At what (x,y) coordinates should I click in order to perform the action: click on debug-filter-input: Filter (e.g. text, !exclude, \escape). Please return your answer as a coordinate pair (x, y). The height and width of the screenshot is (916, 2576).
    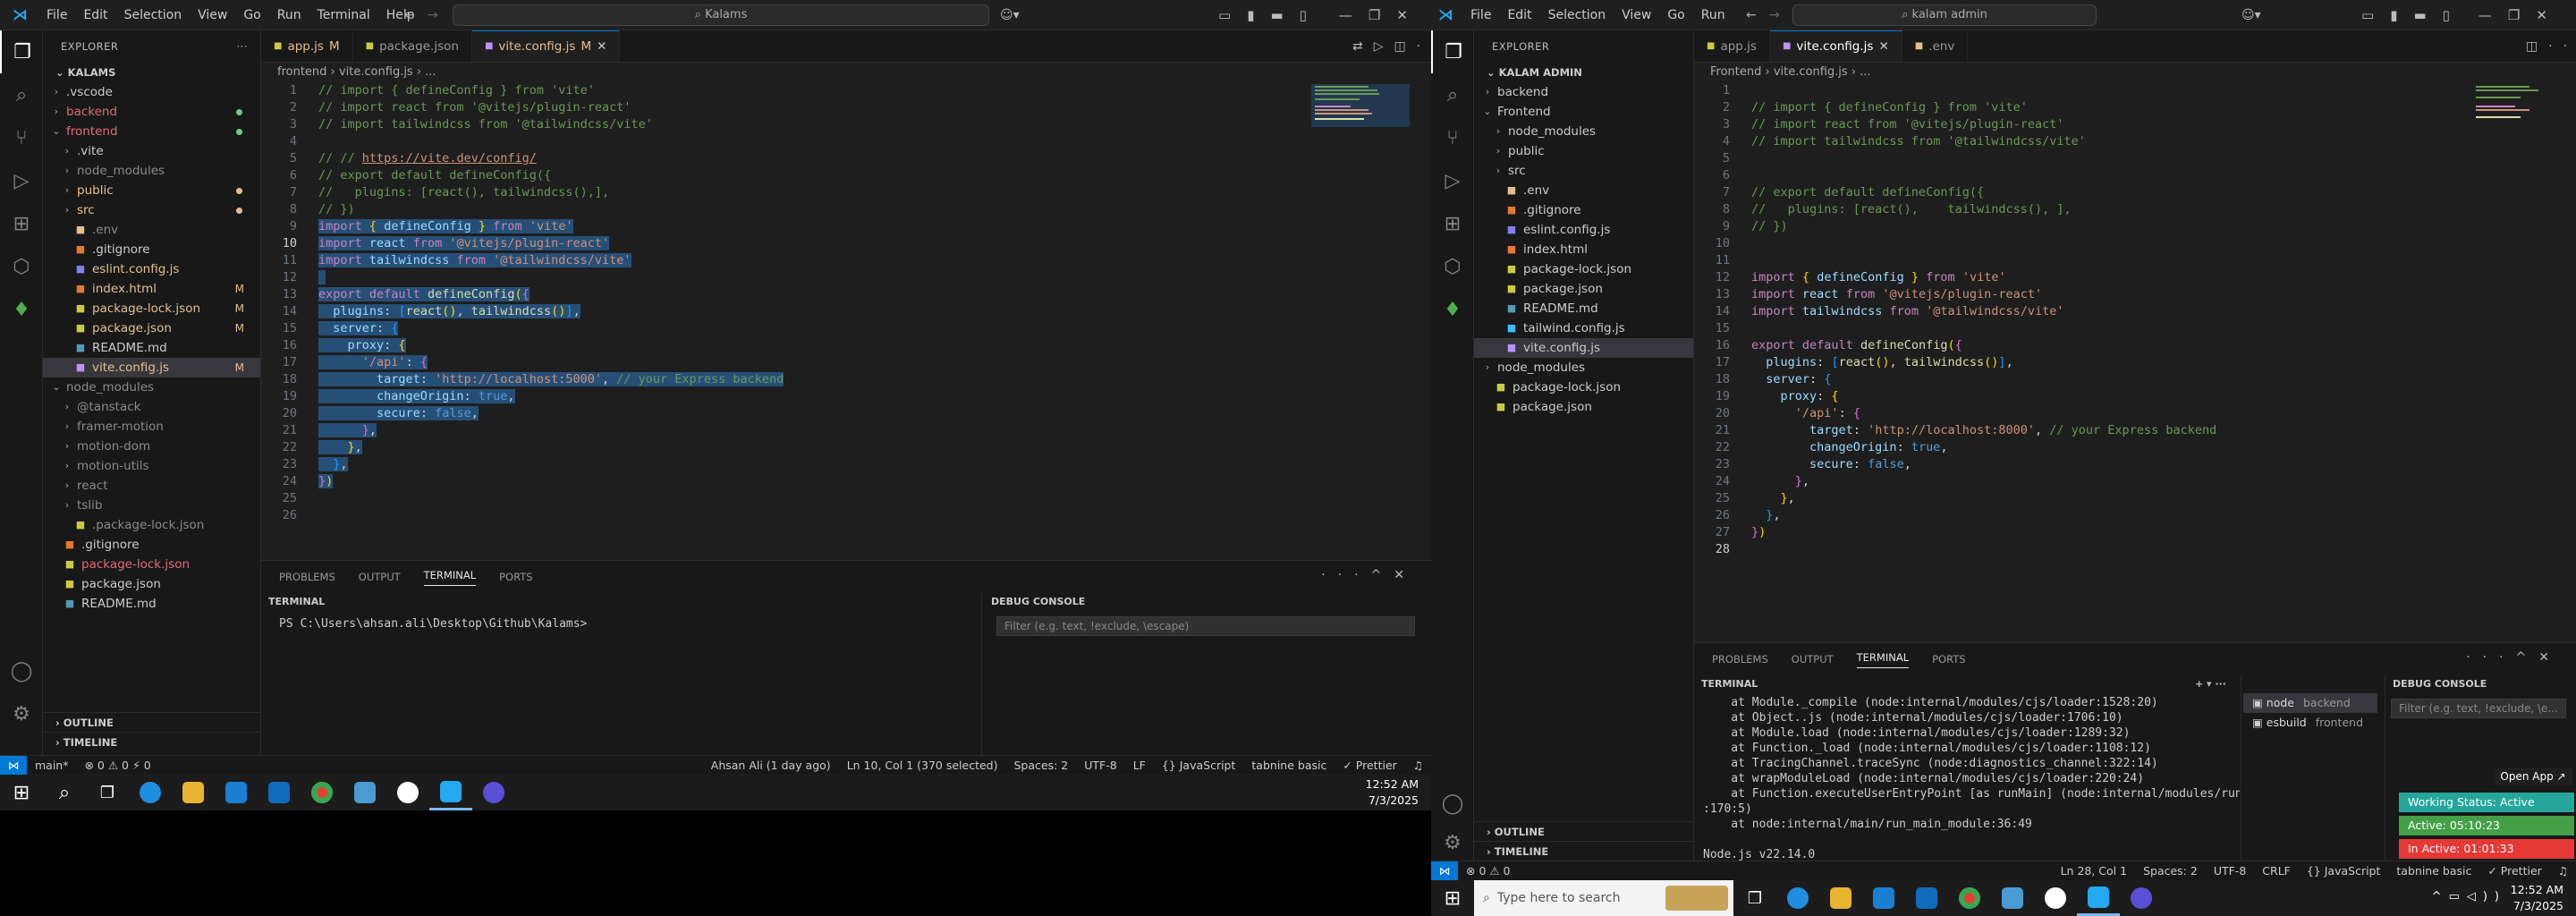
    Looking at the image, I should click on (1205, 626).